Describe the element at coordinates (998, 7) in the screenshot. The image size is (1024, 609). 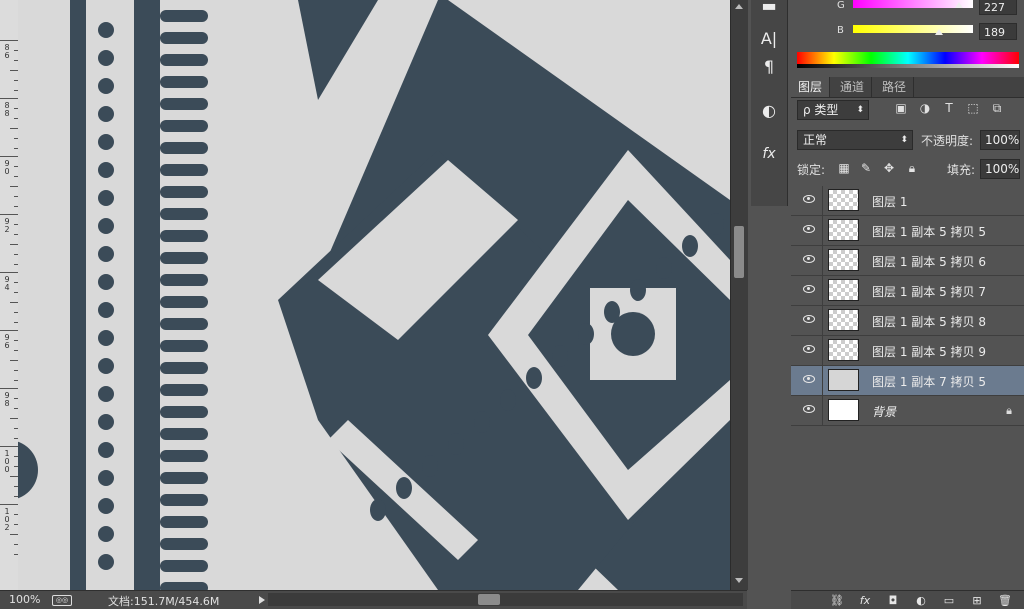
I see `green-value-input: 227` at that location.